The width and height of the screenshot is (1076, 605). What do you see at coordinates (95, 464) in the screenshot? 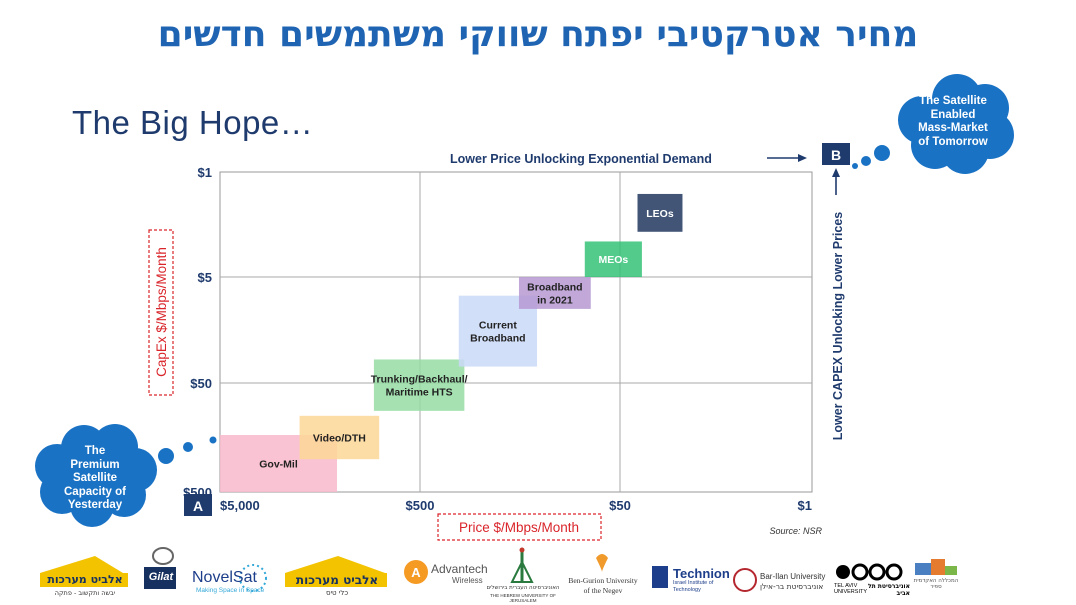
I see `bubble-bottom-line: Premium` at bounding box center [95, 464].